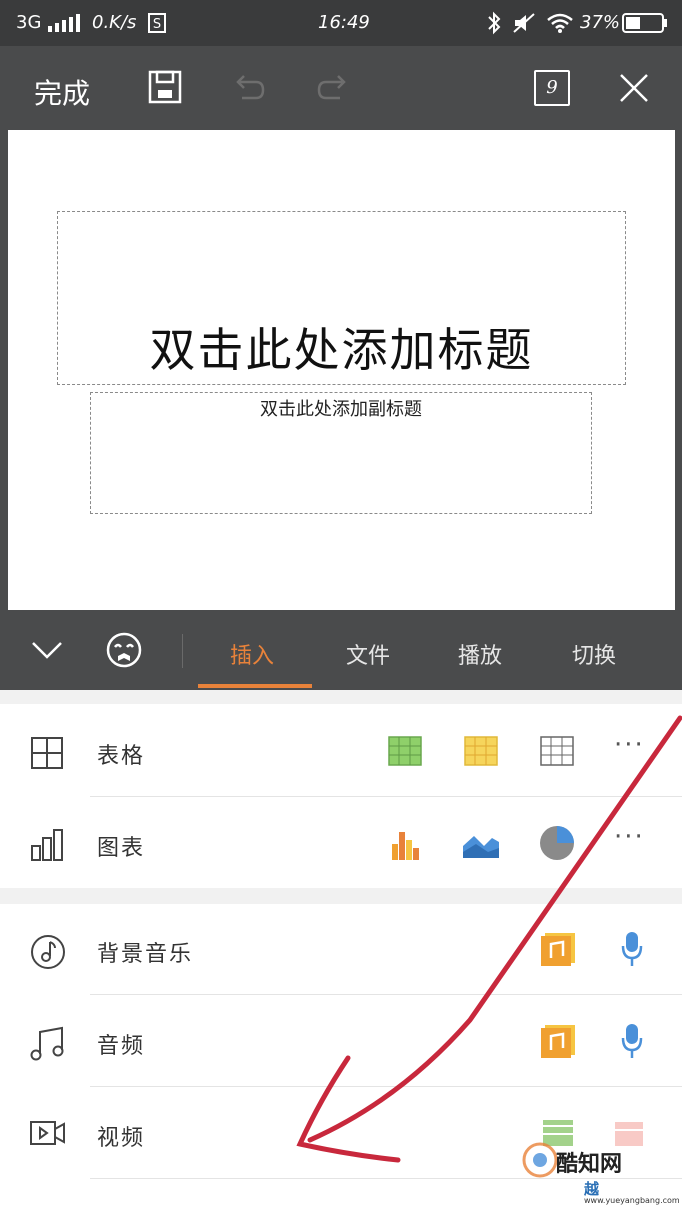 The height and width of the screenshot is (1212, 682). Describe the element at coordinates (249, 88) in the screenshot. I see `undo-icon` at that location.